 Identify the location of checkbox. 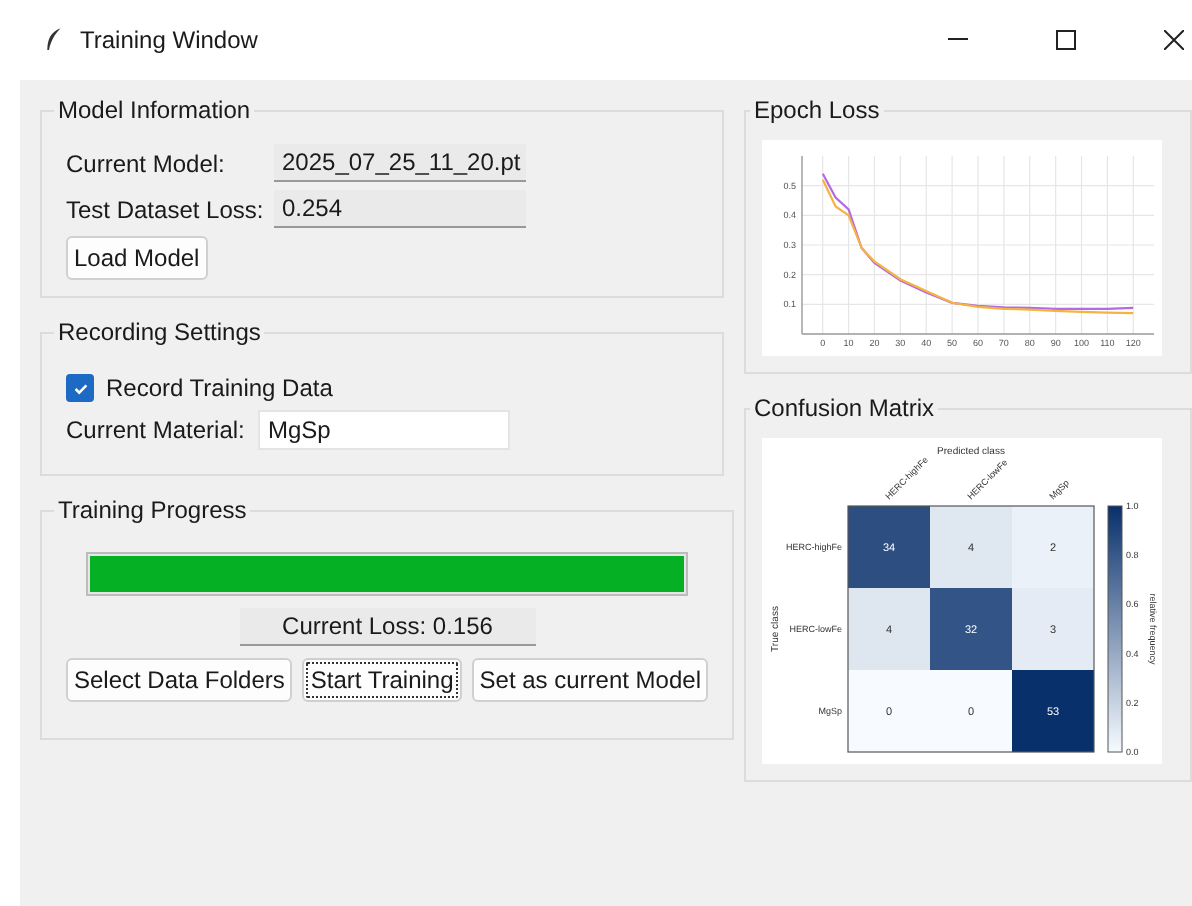
(80, 388).